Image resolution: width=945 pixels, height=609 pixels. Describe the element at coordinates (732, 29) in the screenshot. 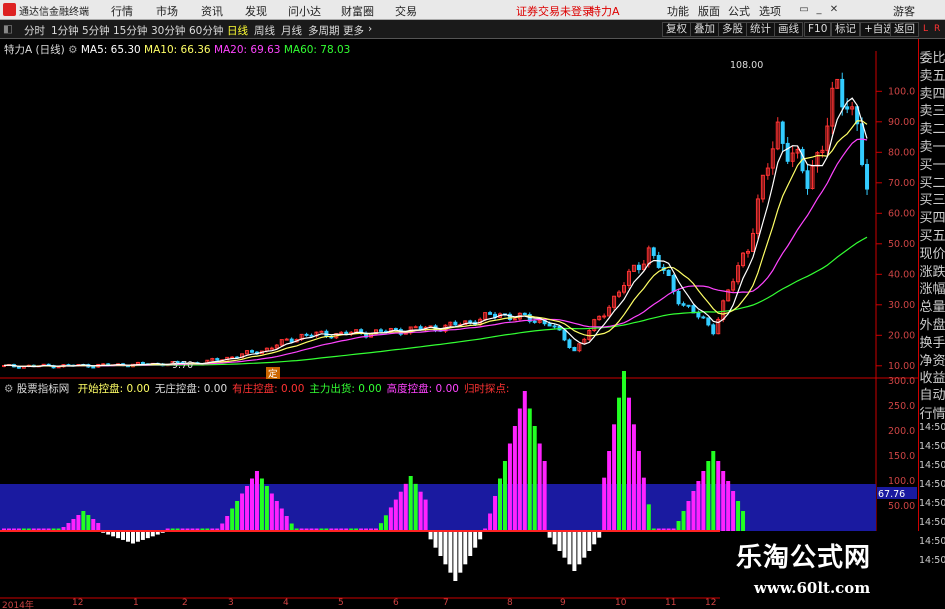

I see `btn-multi-stock: 多股` at that location.